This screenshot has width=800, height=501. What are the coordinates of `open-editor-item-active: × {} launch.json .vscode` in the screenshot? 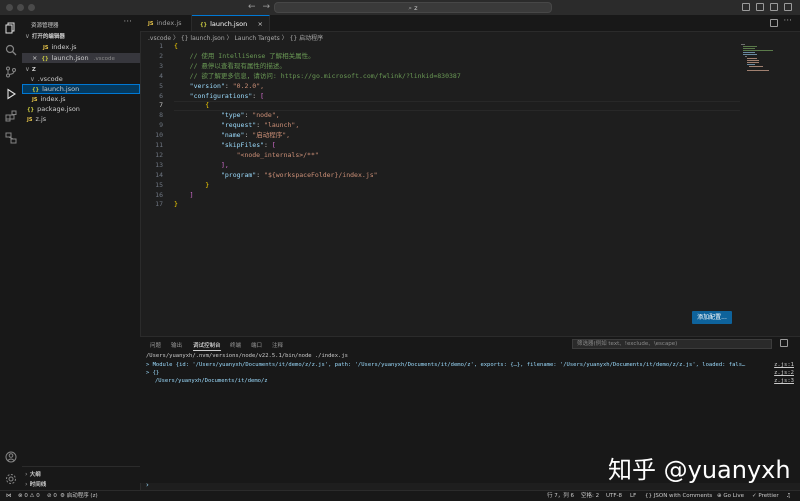 It's located at (81, 58).